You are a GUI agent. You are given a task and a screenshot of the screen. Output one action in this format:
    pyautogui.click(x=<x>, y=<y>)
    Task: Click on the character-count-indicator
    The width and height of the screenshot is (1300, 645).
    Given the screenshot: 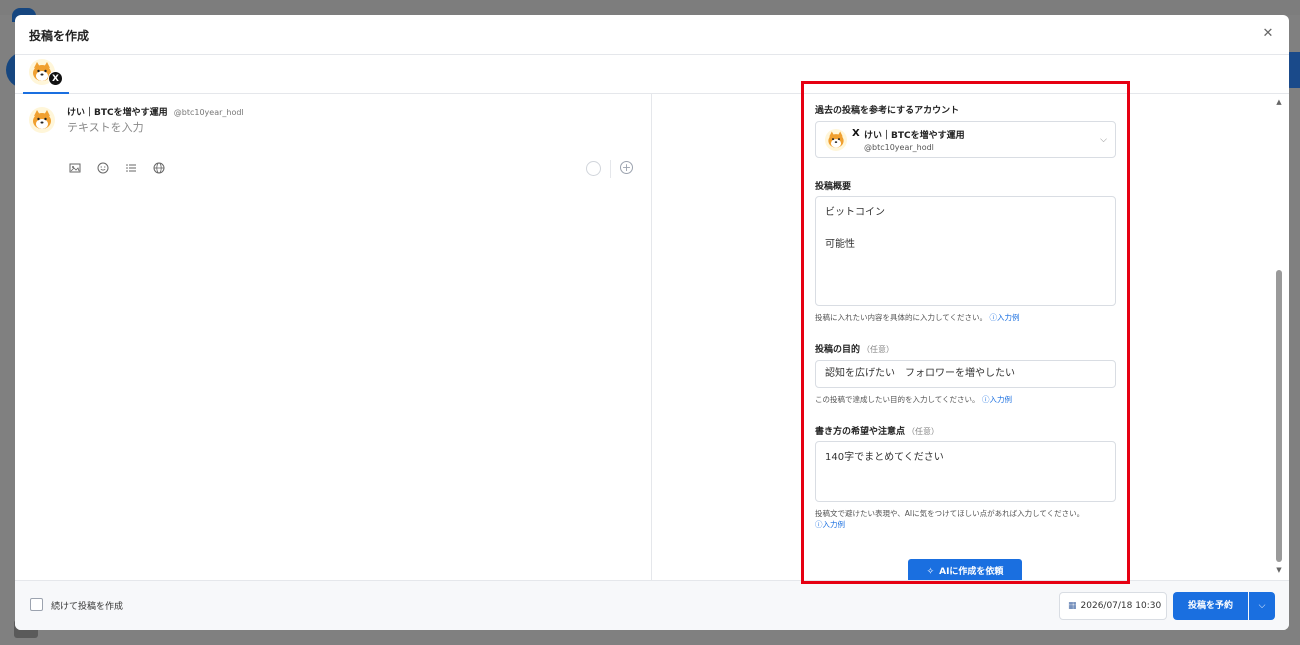 What is the action you would take?
    pyautogui.click(x=593, y=168)
    